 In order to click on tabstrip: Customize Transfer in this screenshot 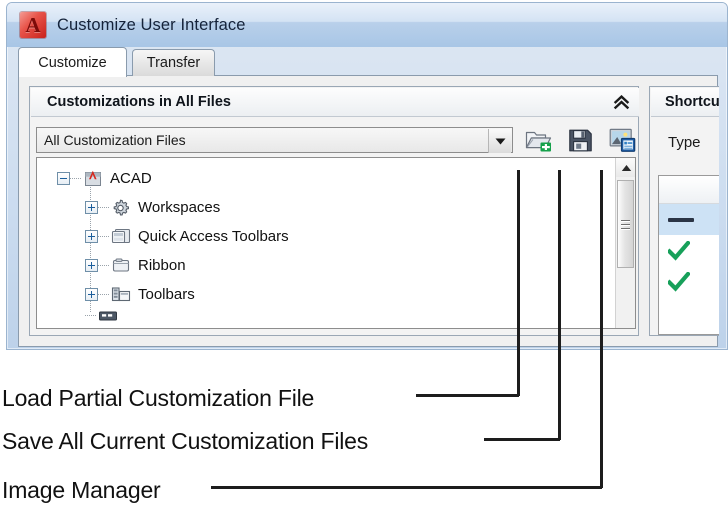, I will do `click(368, 62)`.